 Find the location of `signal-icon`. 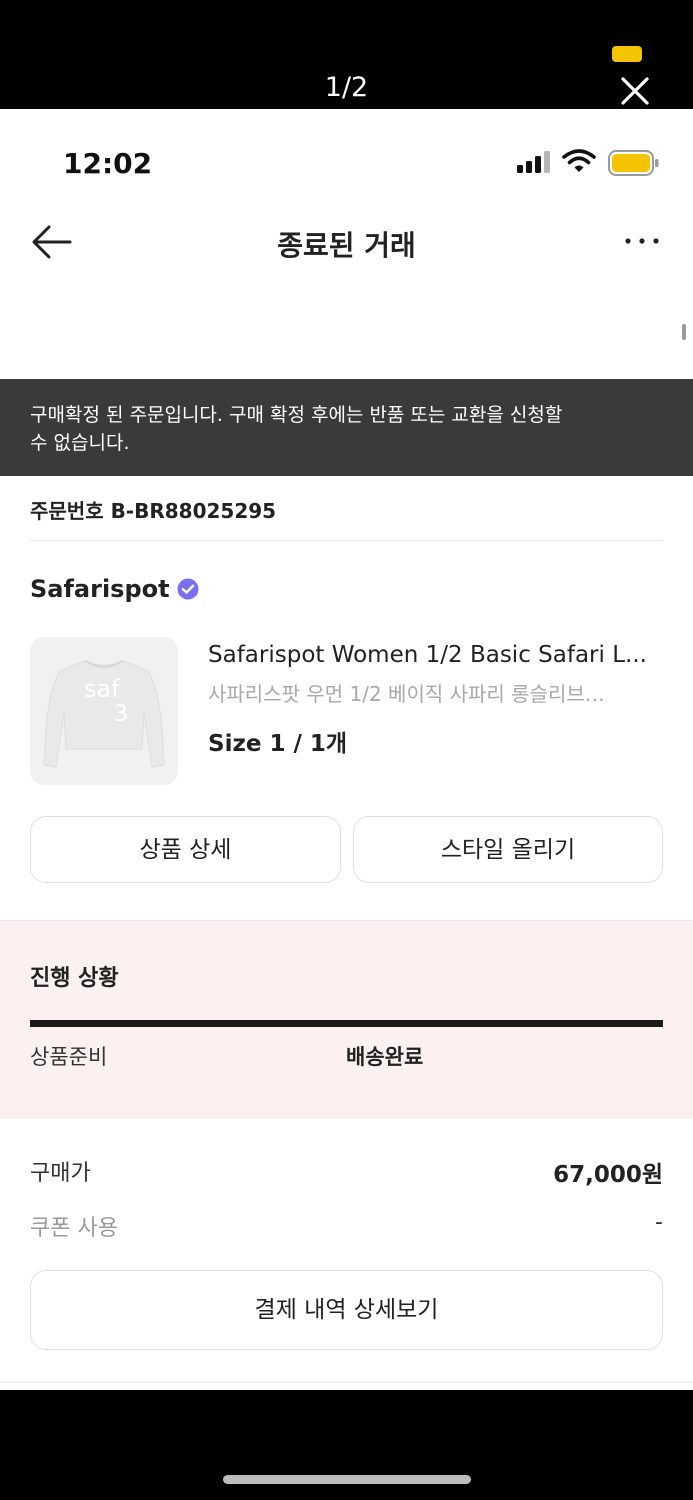

signal-icon is located at coordinates (533, 162).